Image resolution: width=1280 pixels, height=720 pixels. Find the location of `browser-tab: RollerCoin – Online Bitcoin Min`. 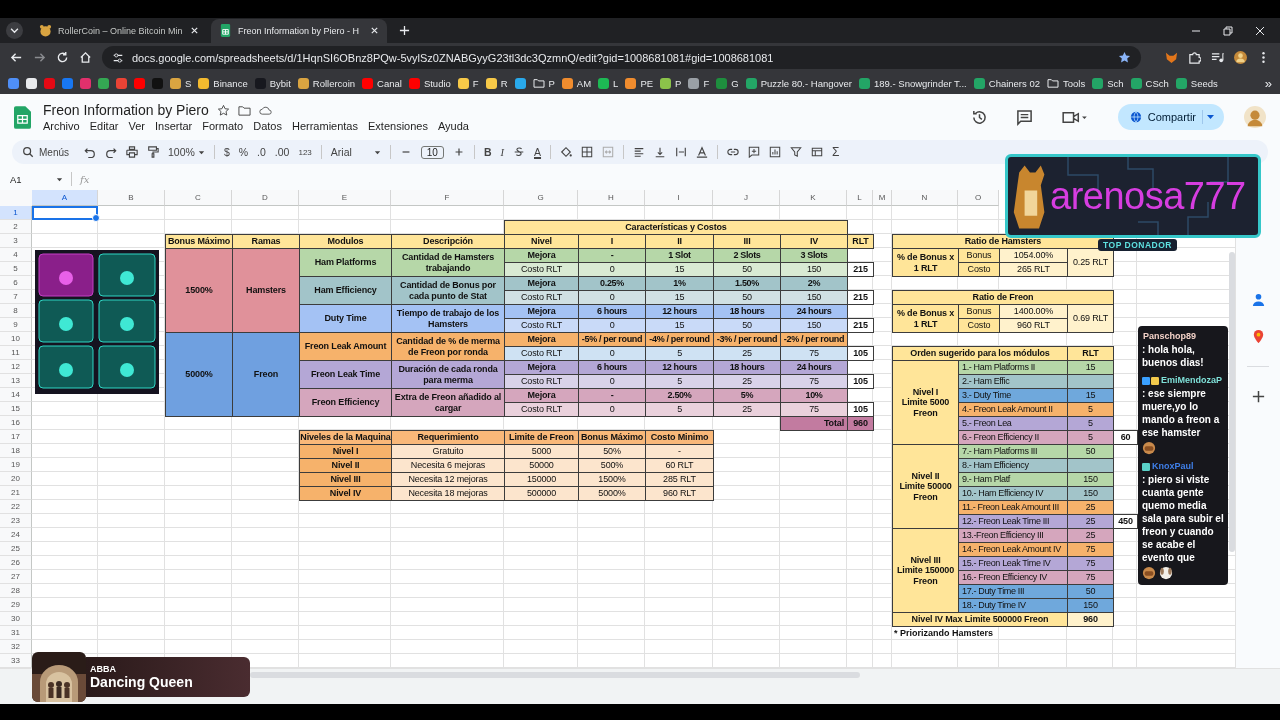

browser-tab: RollerCoin – Online Bitcoin Min is located at coordinates (119, 30).